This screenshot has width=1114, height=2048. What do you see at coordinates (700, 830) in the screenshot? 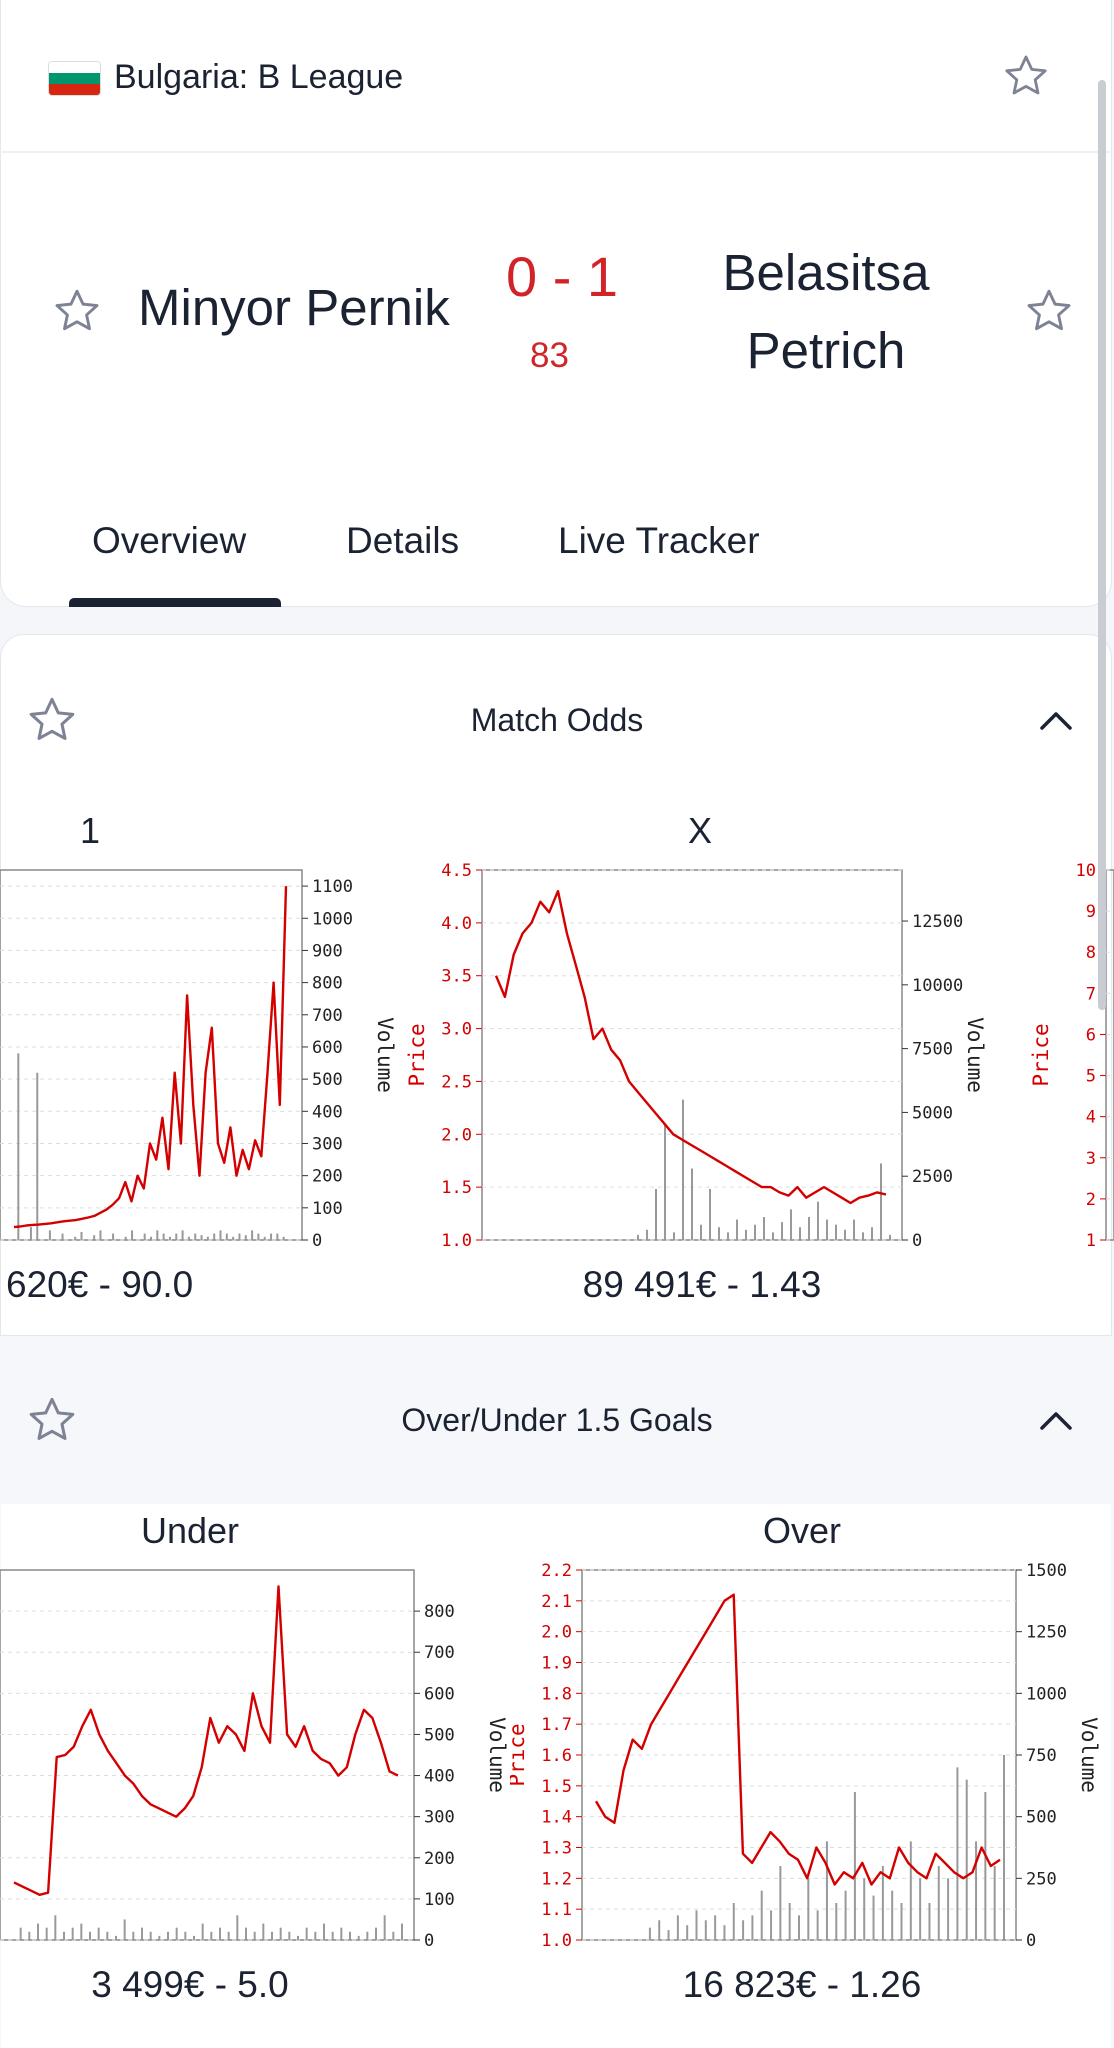
I see `chart-title: X` at bounding box center [700, 830].